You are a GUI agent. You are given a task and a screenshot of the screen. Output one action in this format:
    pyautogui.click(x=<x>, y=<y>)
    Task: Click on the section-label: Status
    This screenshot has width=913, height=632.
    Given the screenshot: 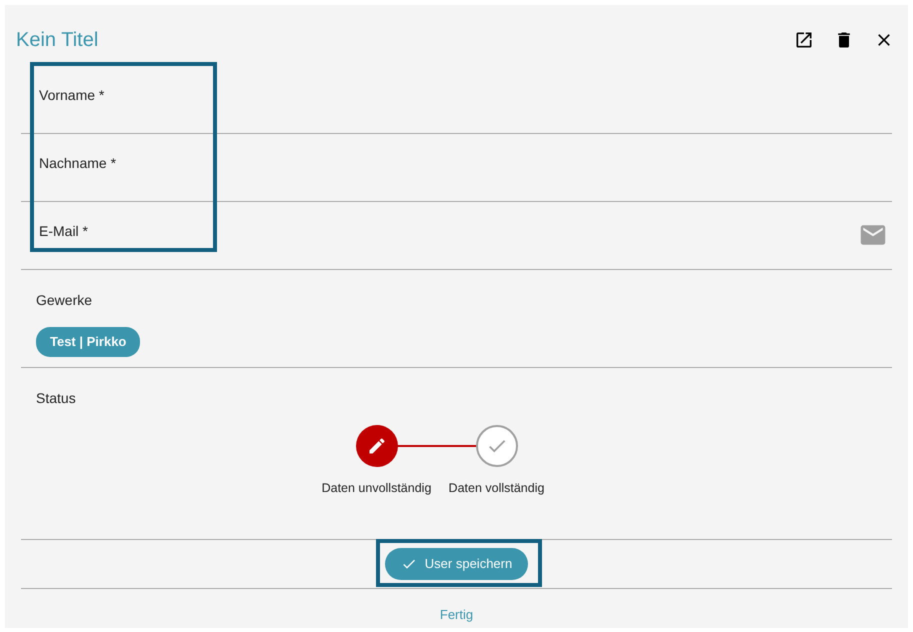 What is the action you would take?
    pyautogui.click(x=56, y=398)
    